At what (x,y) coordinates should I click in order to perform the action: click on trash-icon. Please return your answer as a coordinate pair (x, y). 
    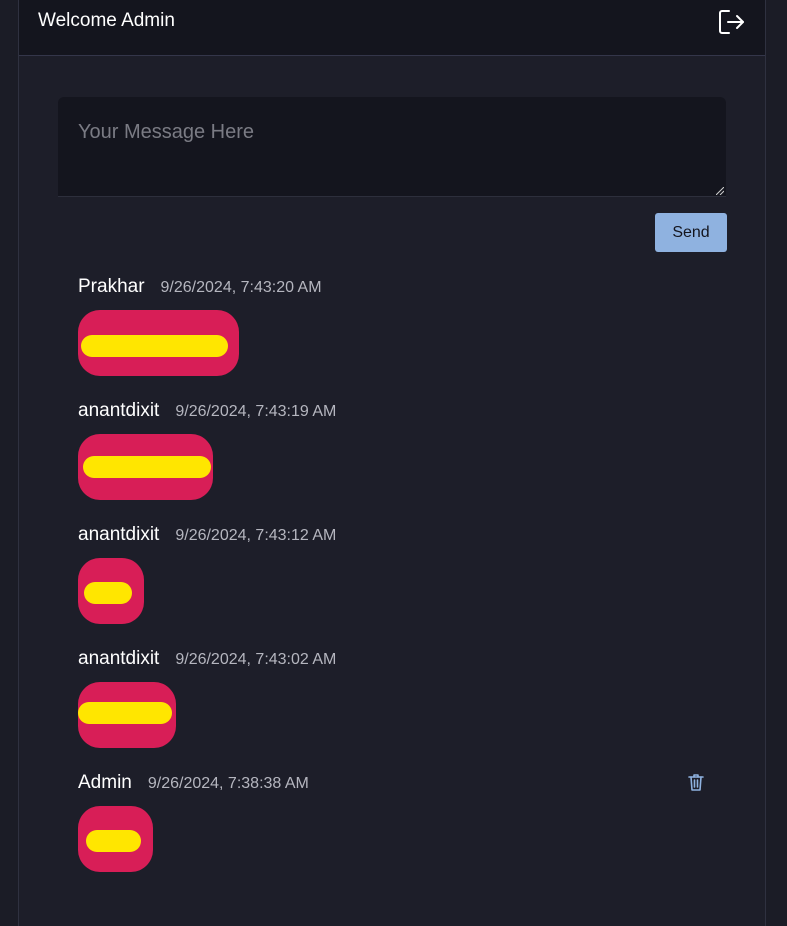
    Looking at the image, I should click on (696, 782).